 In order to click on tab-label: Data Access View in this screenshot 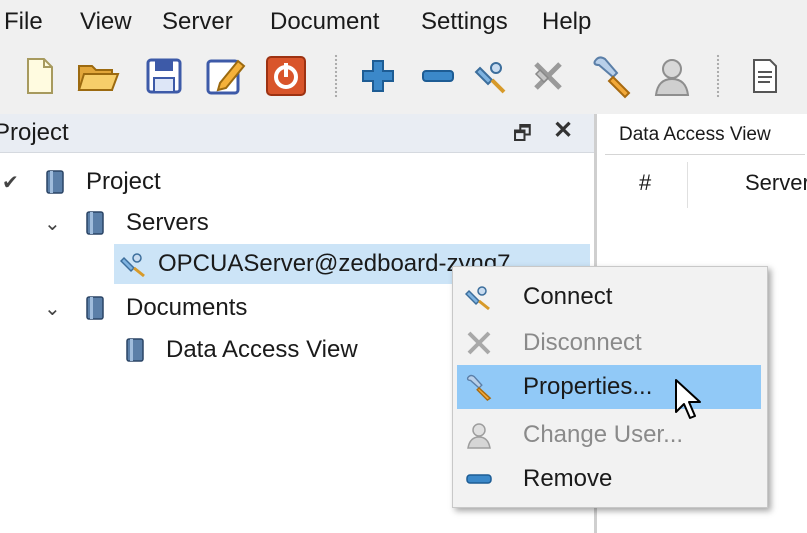, I will do `click(695, 134)`.